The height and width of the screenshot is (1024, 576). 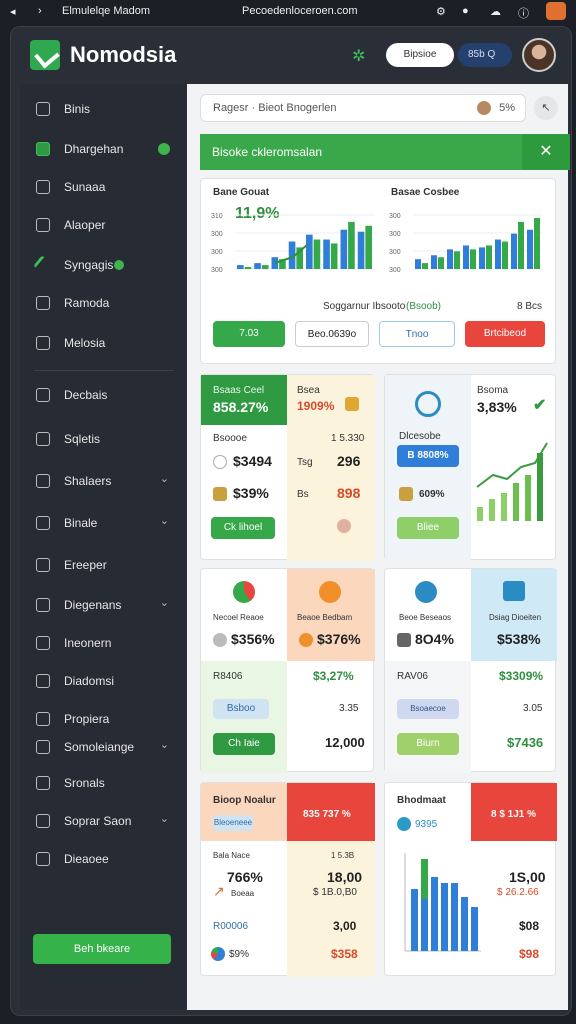 What do you see at coordinates (507, 108) in the screenshot?
I see `search-value: 5%` at bounding box center [507, 108].